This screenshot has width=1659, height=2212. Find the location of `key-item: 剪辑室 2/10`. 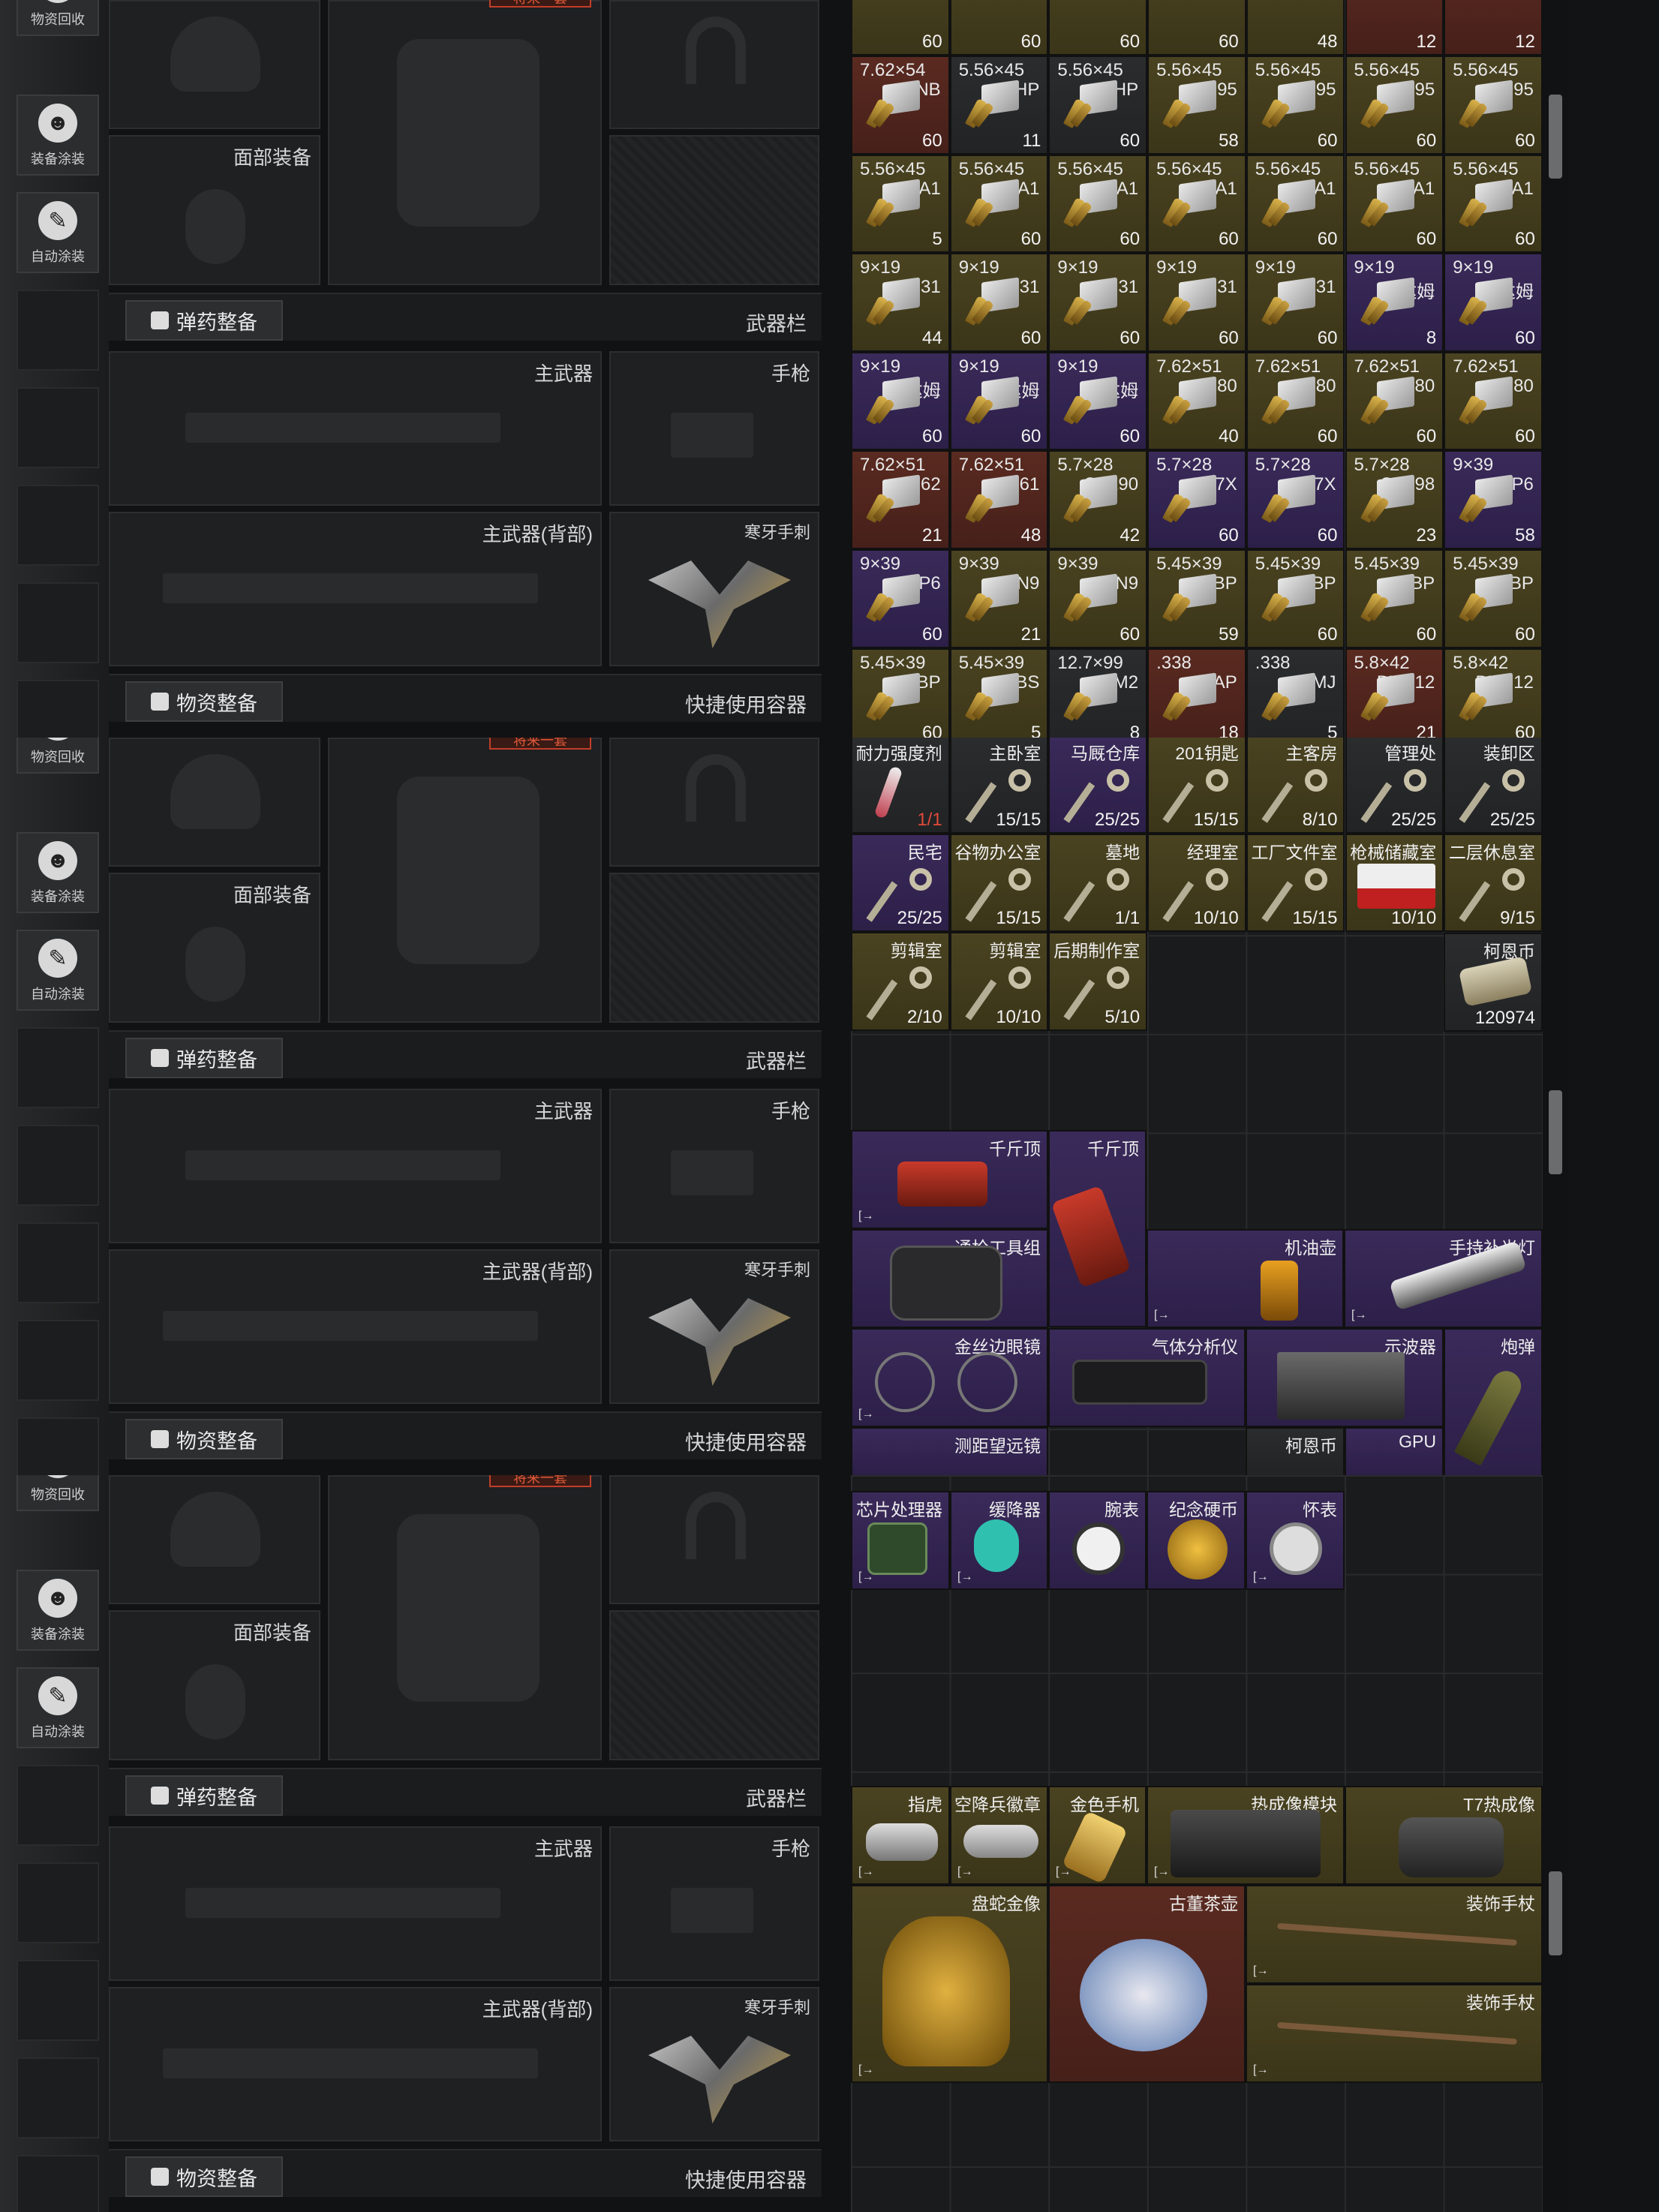

key-item: 剪辑室 2/10 is located at coordinates (900, 982).